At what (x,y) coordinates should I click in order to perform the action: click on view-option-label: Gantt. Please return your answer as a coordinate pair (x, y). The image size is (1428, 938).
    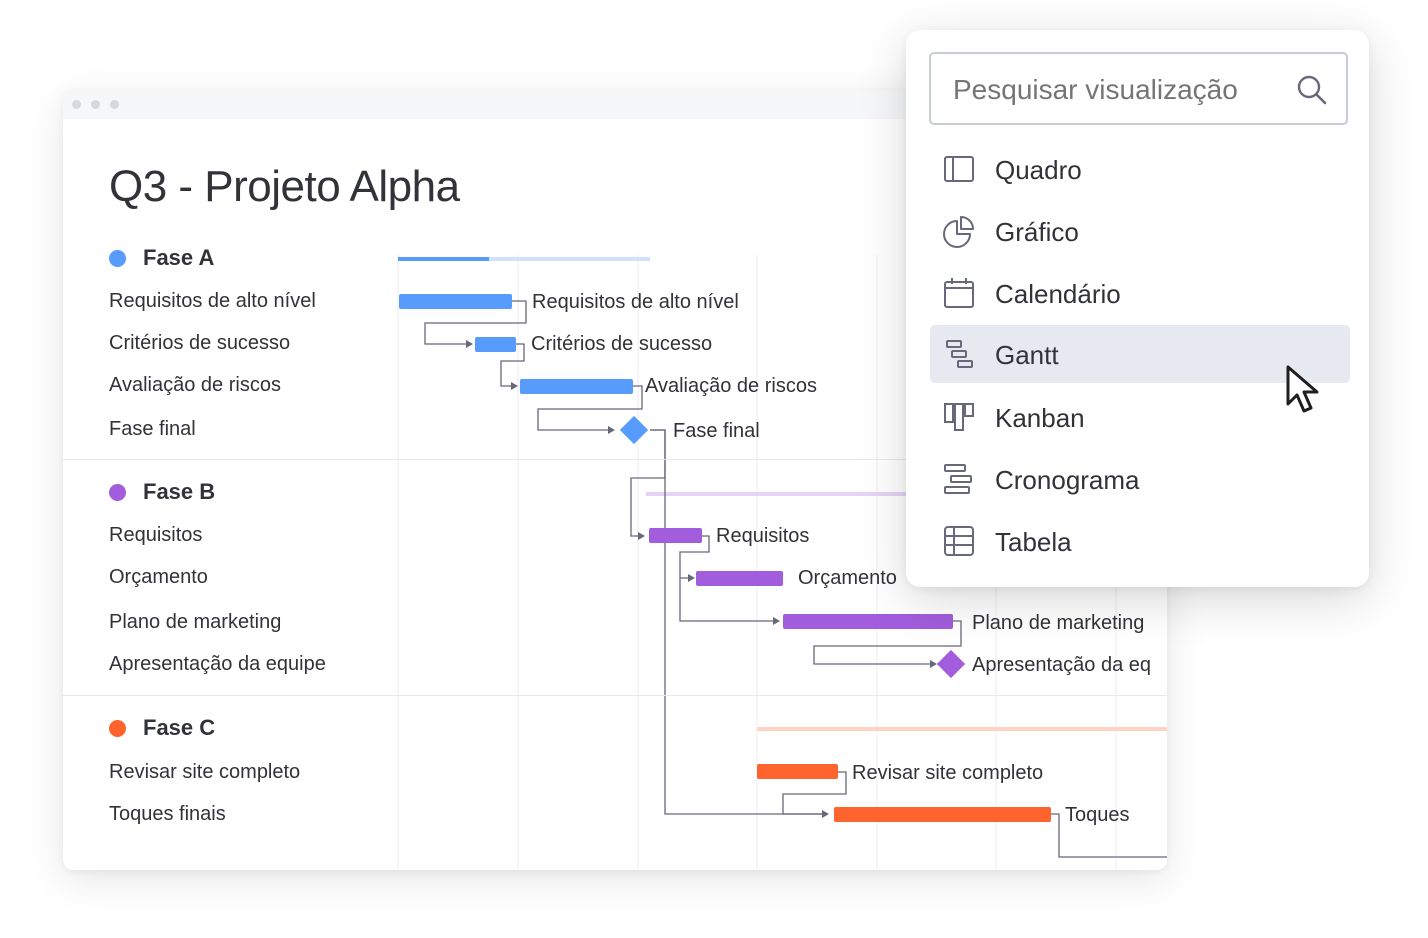
    Looking at the image, I should click on (1027, 355).